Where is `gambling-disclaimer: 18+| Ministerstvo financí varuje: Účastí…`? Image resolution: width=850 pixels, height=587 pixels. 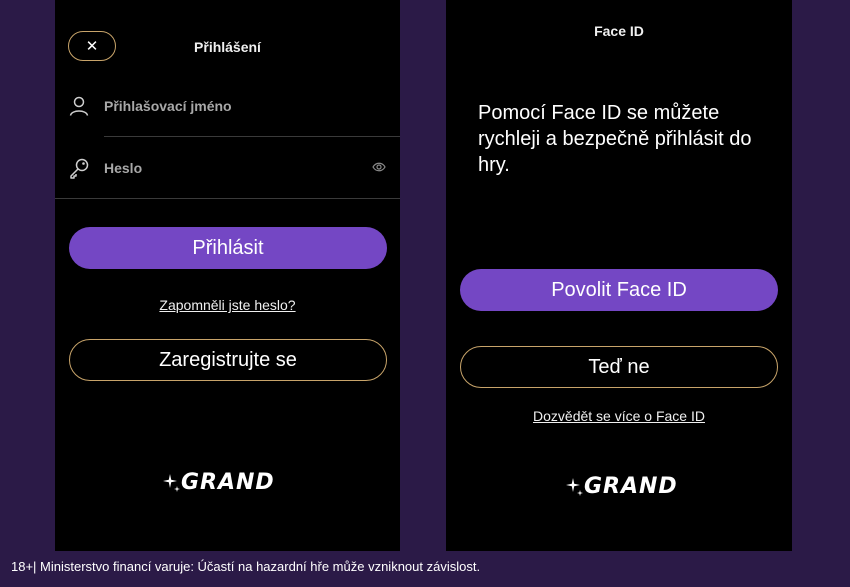 gambling-disclaimer: 18+| Ministerstvo financí varuje: Účastí… is located at coordinates (246, 566).